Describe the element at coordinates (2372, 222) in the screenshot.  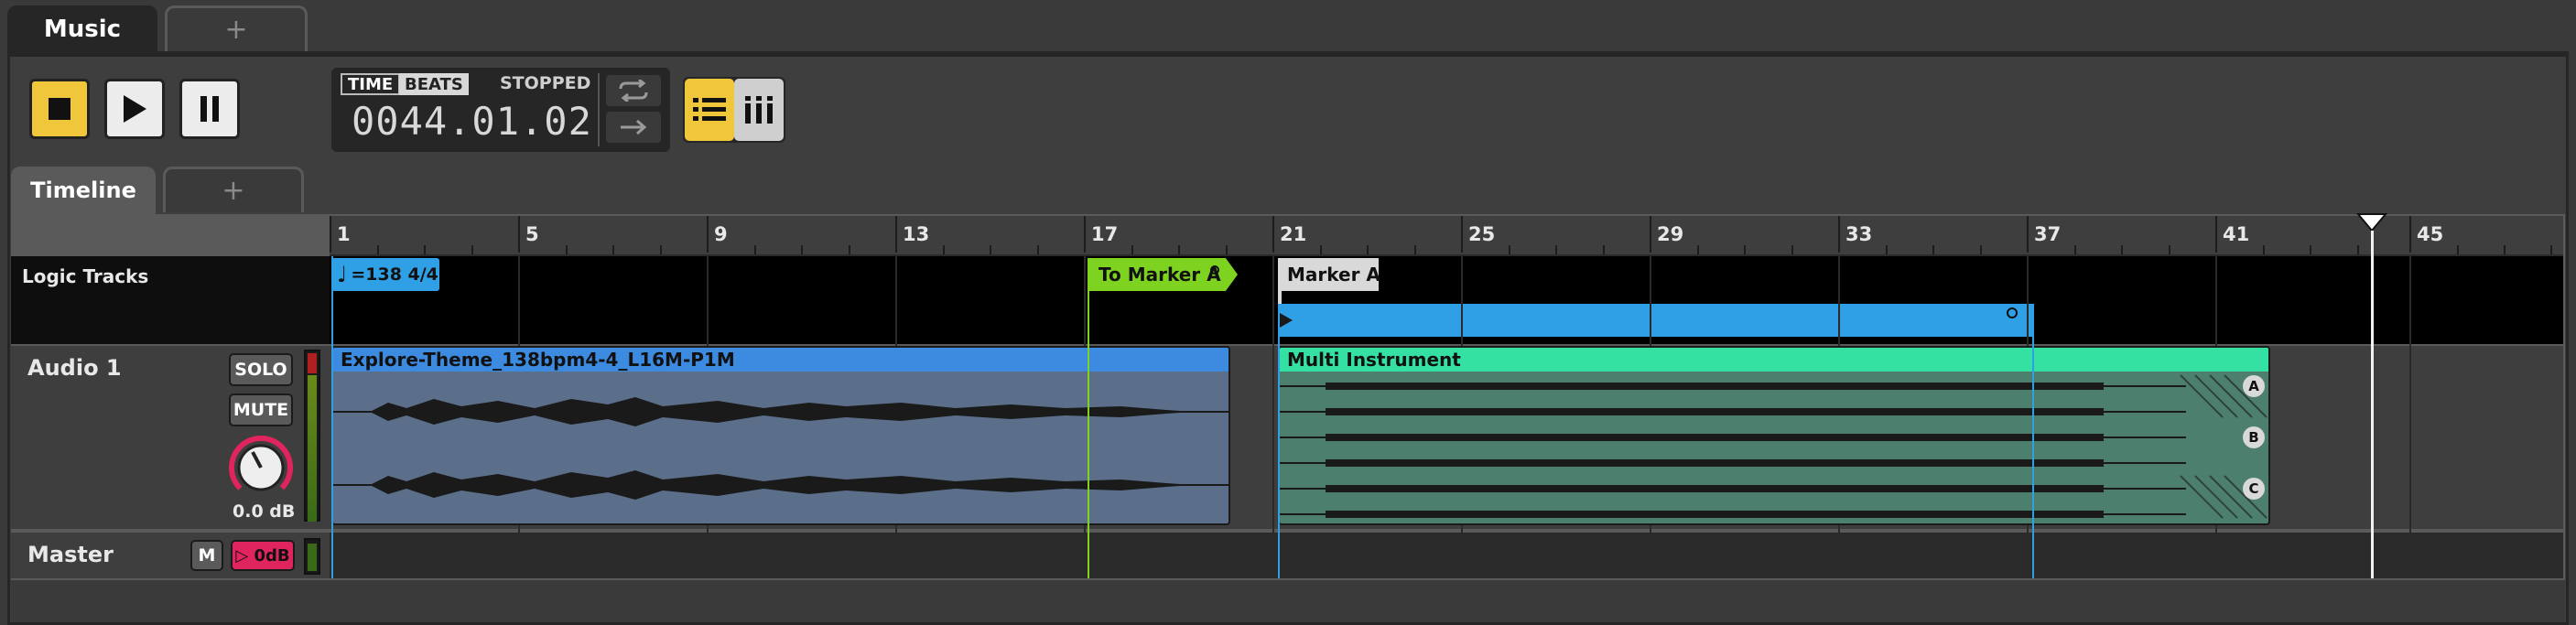
I see `playhead-handle` at that location.